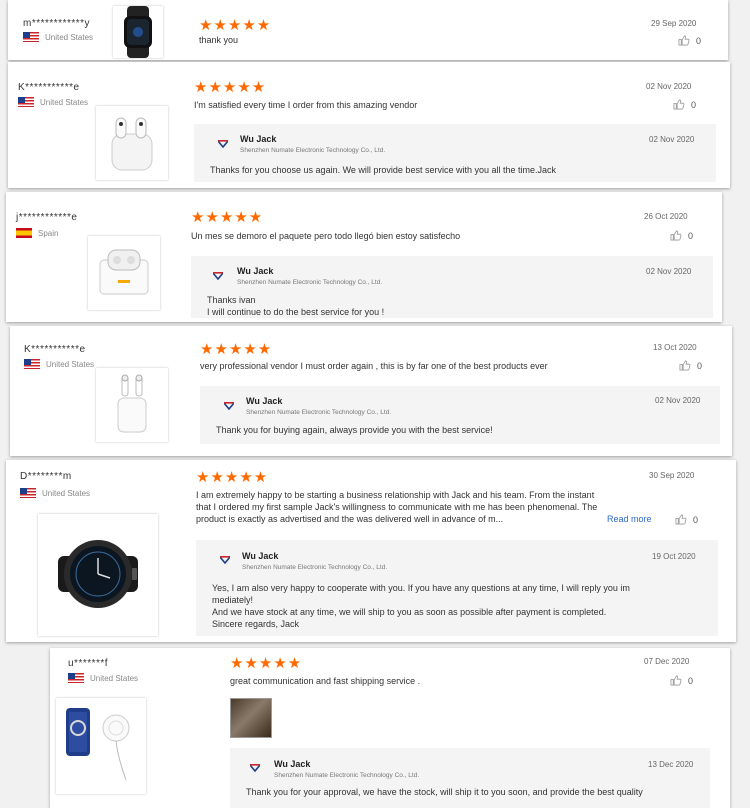 This screenshot has height=808, width=750. What do you see at coordinates (666, 216) in the screenshot?
I see `review-date: 26 Oct 2020` at bounding box center [666, 216].